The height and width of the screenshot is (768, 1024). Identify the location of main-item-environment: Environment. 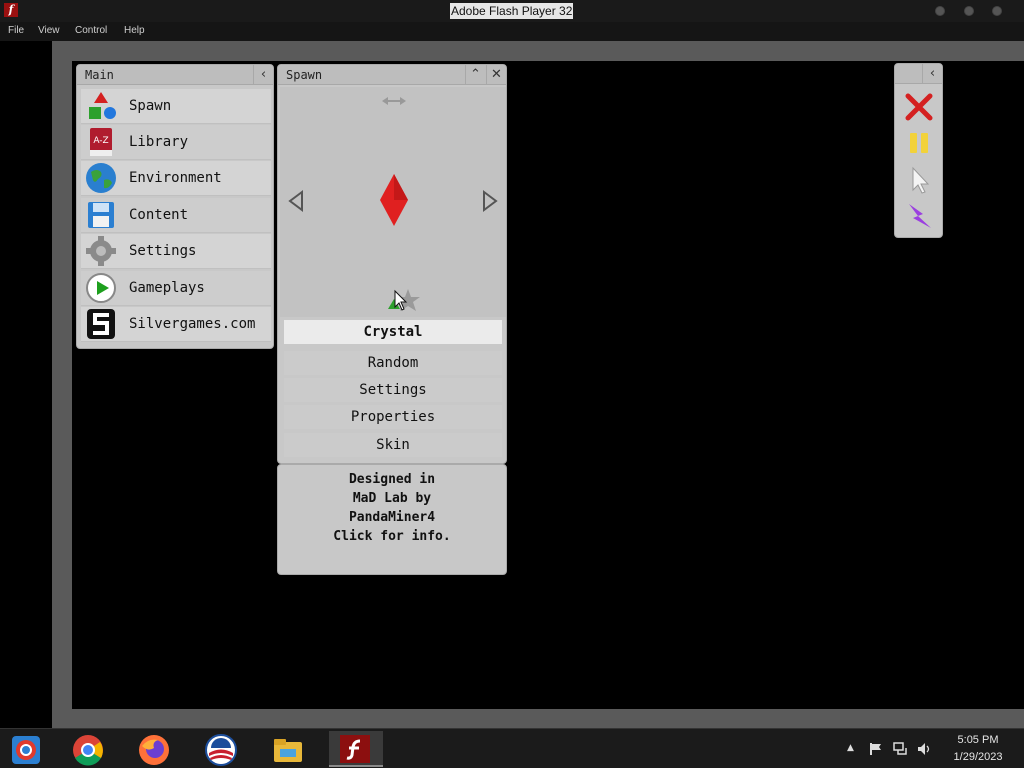
(176, 178).